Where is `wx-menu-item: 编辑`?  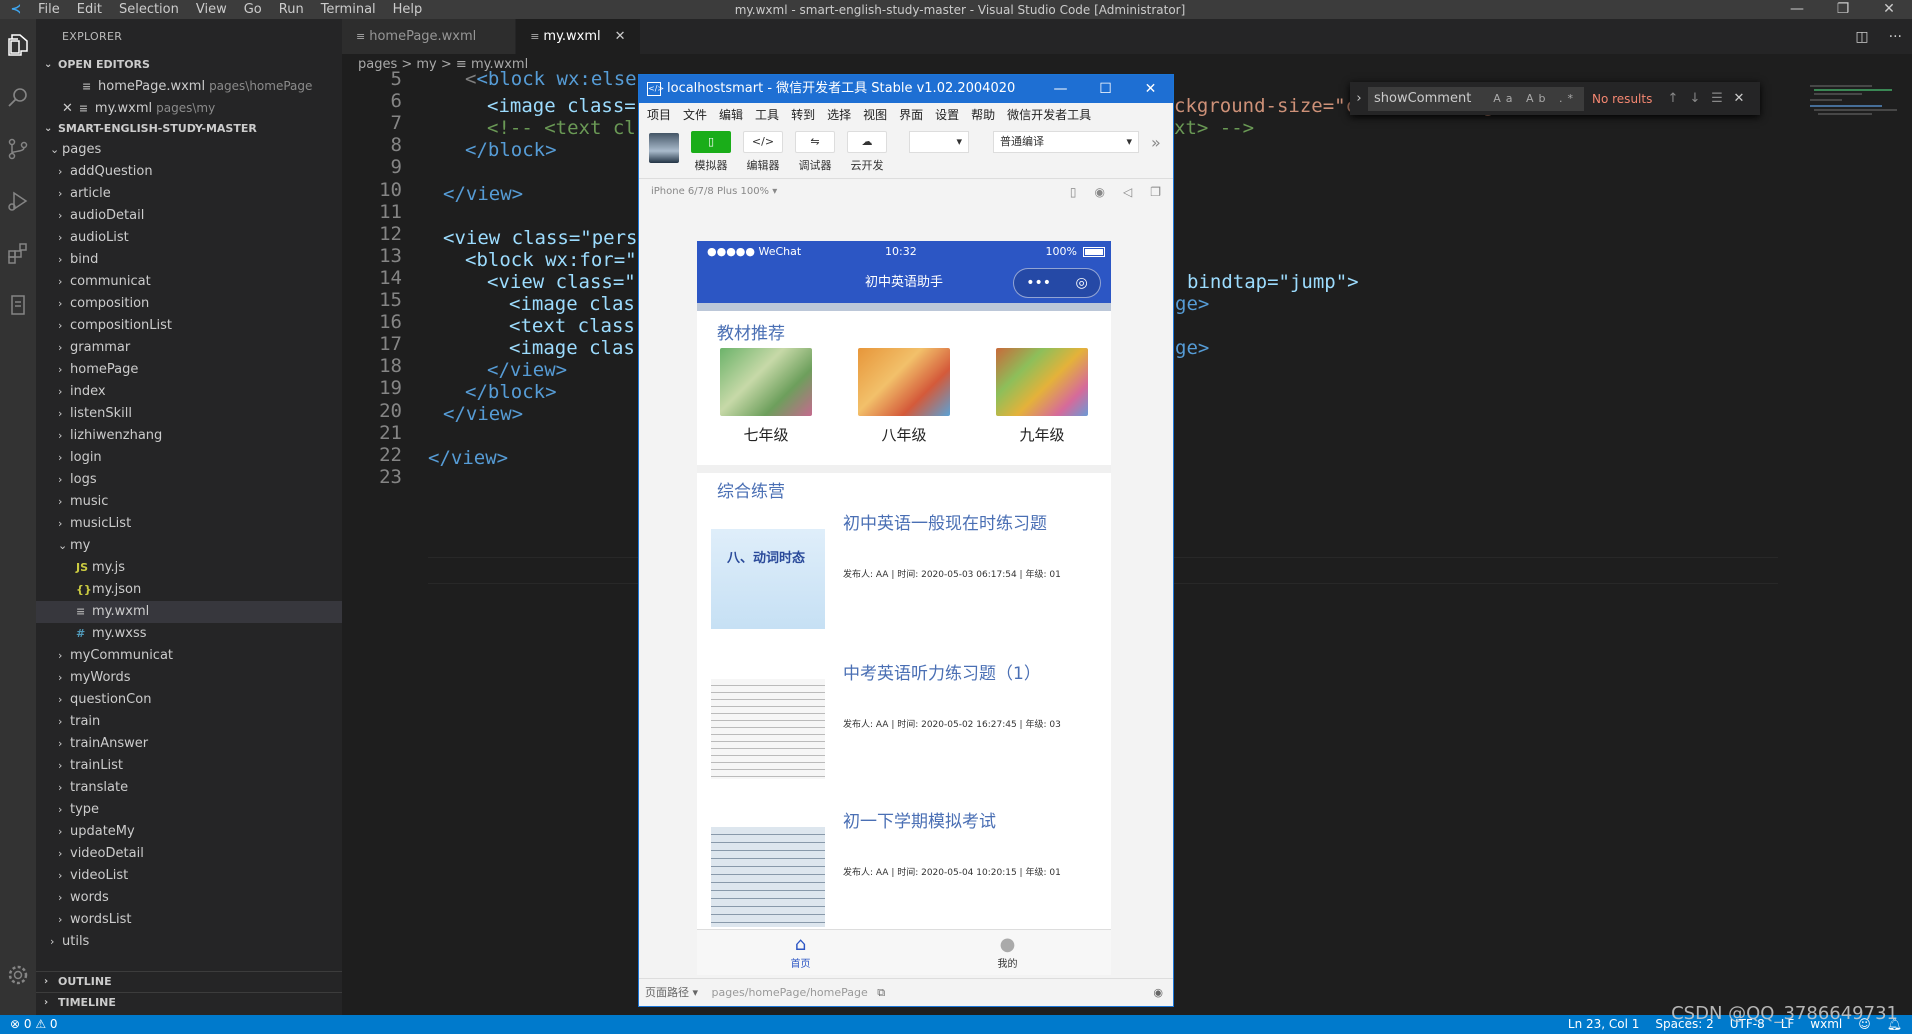 wx-menu-item: 编辑 is located at coordinates (731, 115).